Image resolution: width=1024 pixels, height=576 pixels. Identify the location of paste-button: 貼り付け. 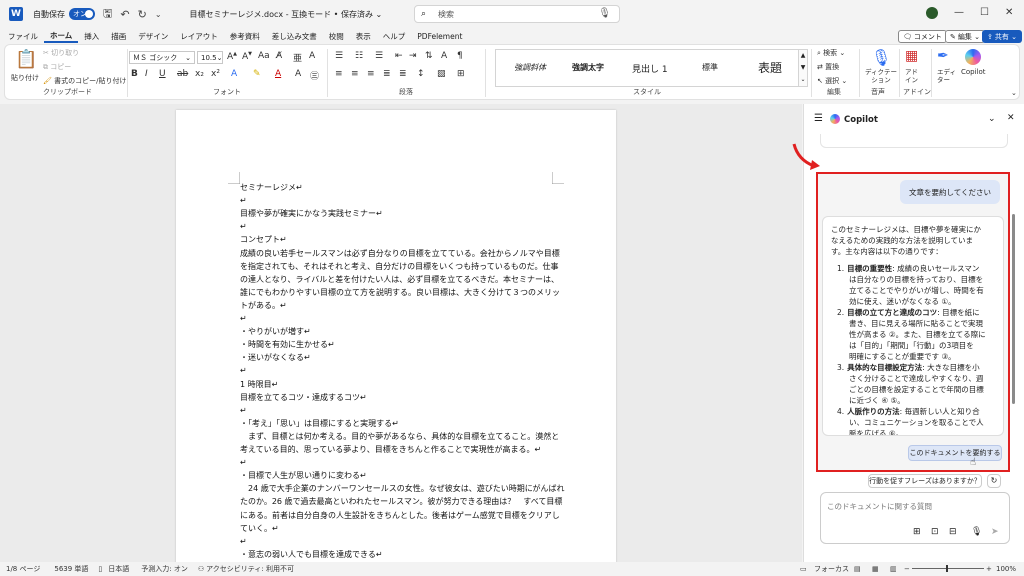
(25, 78).